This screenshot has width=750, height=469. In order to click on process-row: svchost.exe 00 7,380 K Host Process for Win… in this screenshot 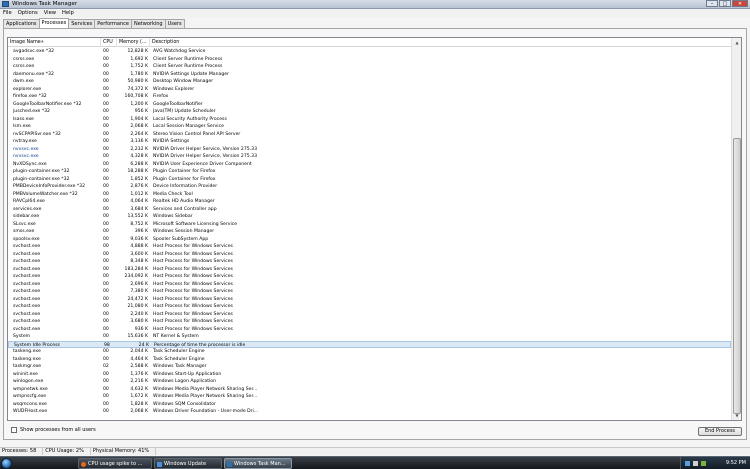, I will do `click(369, 292)`.